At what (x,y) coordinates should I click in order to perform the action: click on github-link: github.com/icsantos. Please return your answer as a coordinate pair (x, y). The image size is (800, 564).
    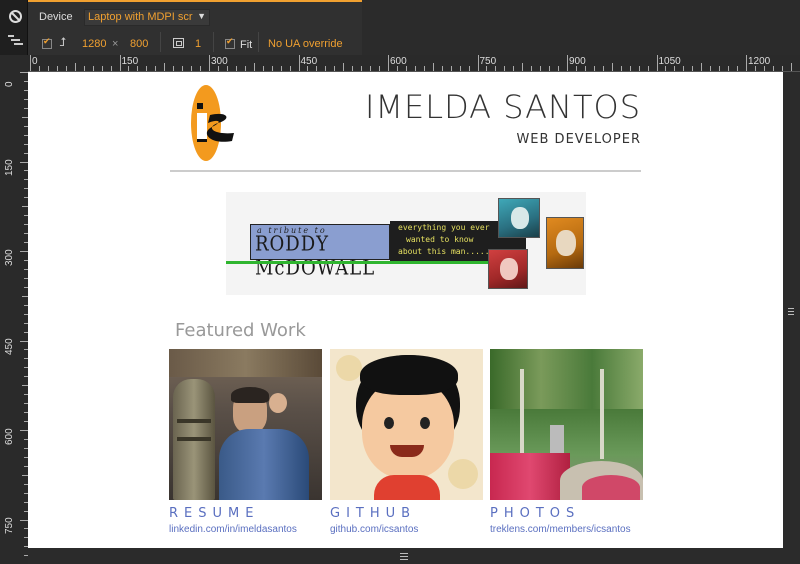
    Looking at the image, I should click on (406, 529).